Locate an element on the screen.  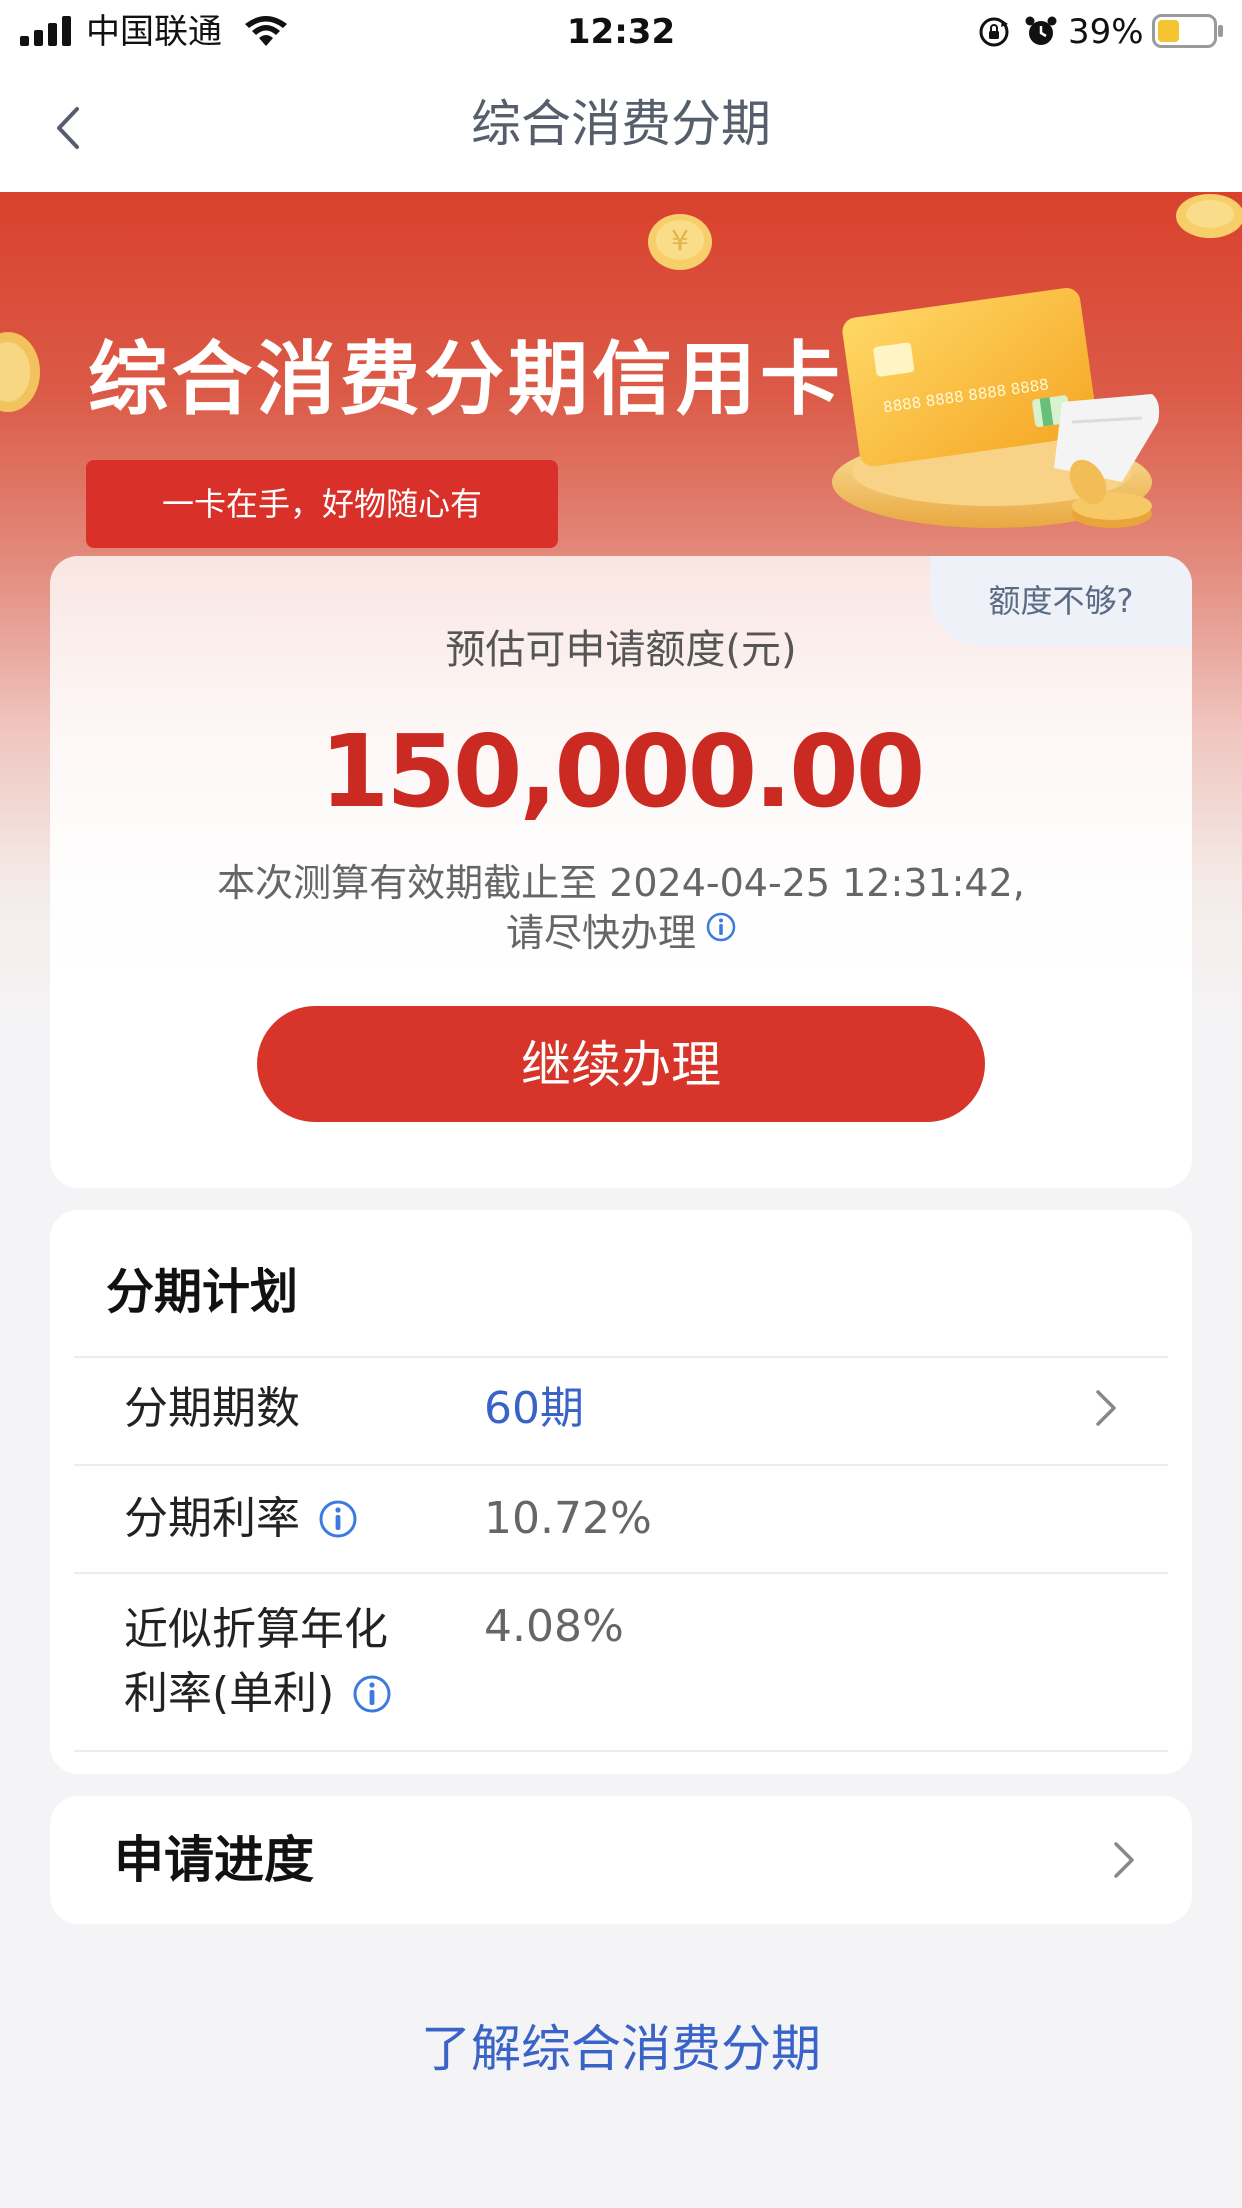
row-label: 分期利率 is located at coordinates (241, 1519).